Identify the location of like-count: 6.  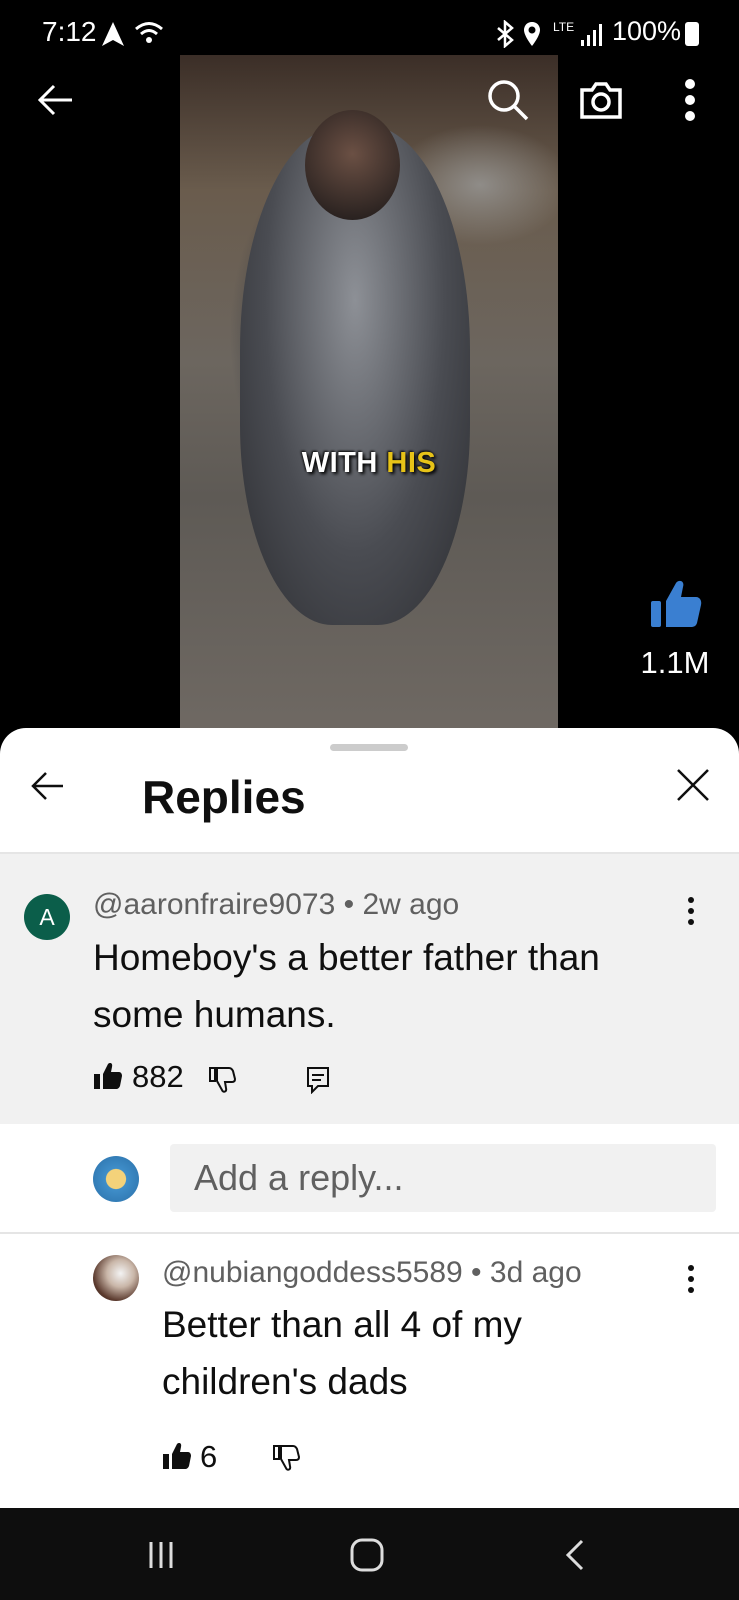
(209, 1456).